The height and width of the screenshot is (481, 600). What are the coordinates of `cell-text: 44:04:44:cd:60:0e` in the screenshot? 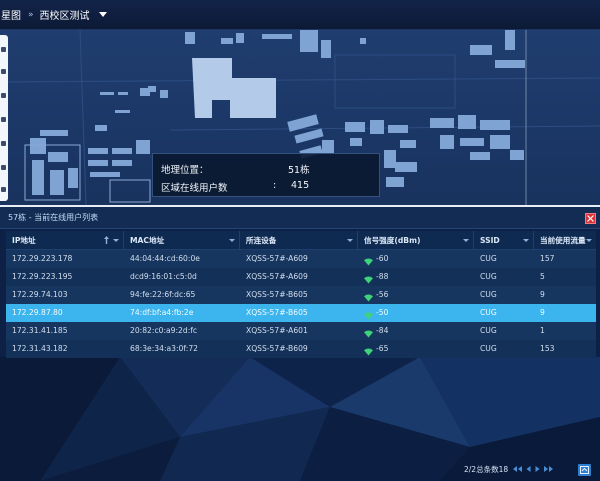 It's located at (165, 258).